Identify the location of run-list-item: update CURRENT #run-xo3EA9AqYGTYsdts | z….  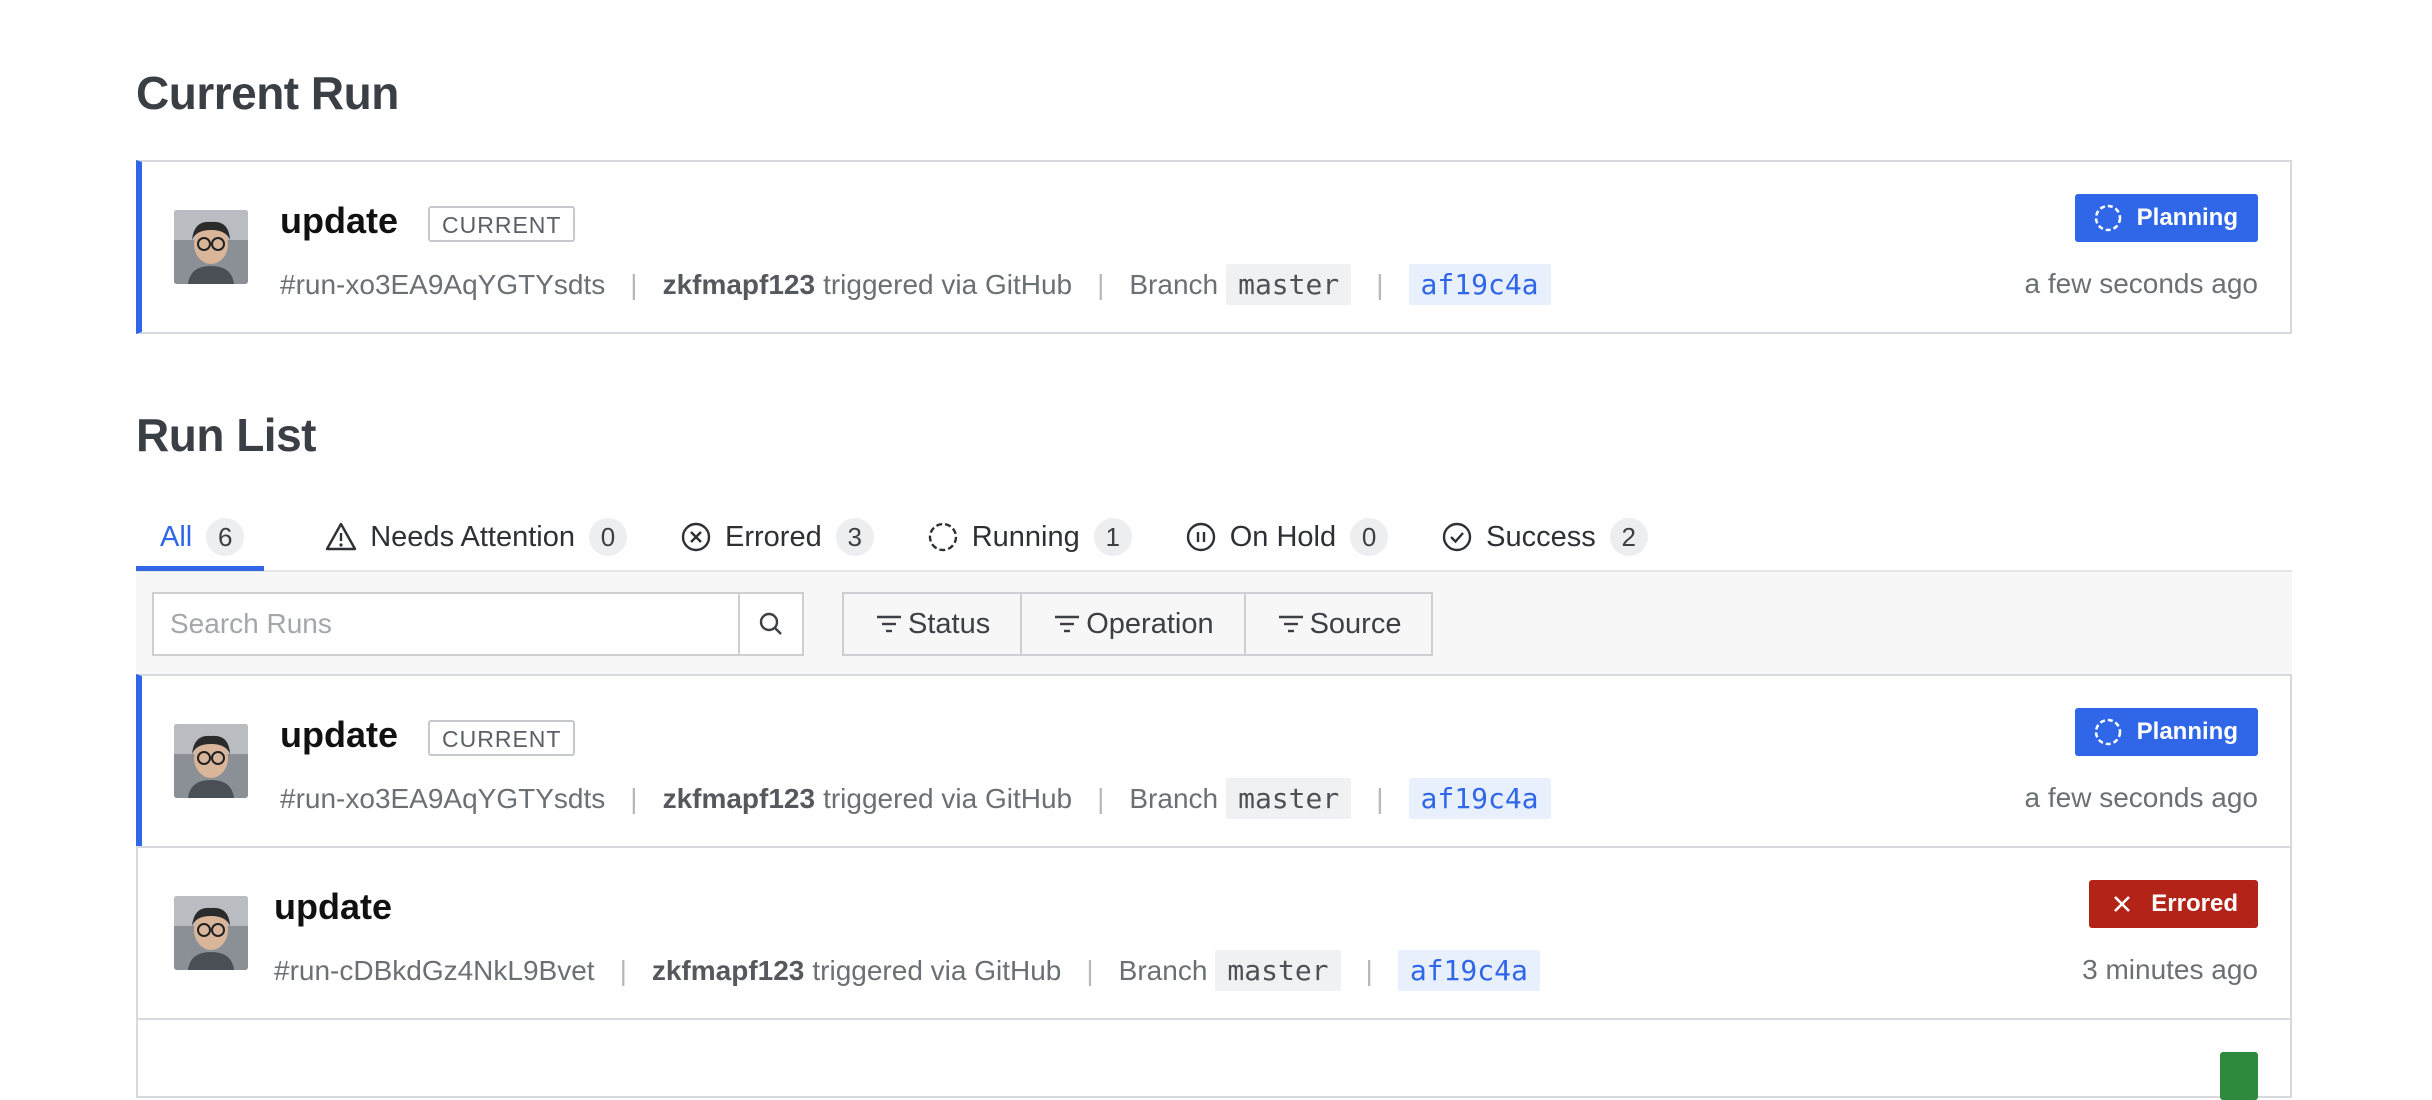
(1214, 761).